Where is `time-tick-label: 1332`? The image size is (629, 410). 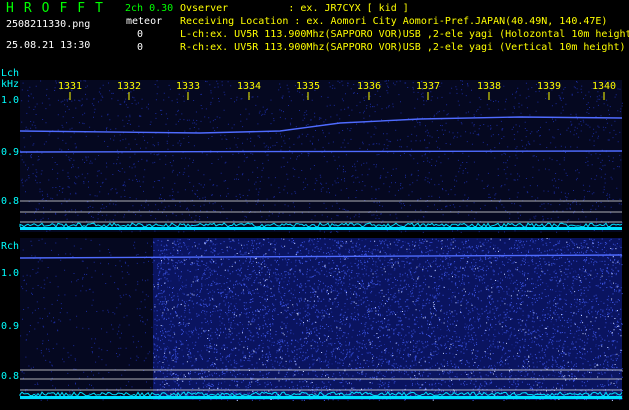
time-tick-label: 1332 is located at coordinates (129, 86).